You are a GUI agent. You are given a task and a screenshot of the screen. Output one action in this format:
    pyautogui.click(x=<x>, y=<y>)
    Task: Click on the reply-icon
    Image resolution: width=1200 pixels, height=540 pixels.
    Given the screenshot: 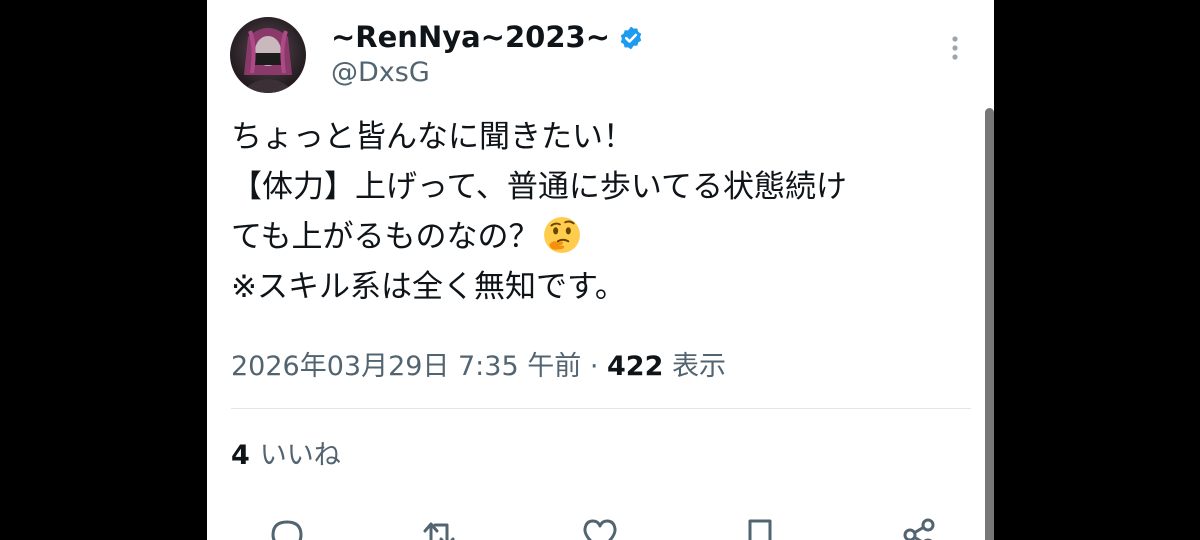 What is the action you would take?
    pyautogui.click(x=287, y=530)
    